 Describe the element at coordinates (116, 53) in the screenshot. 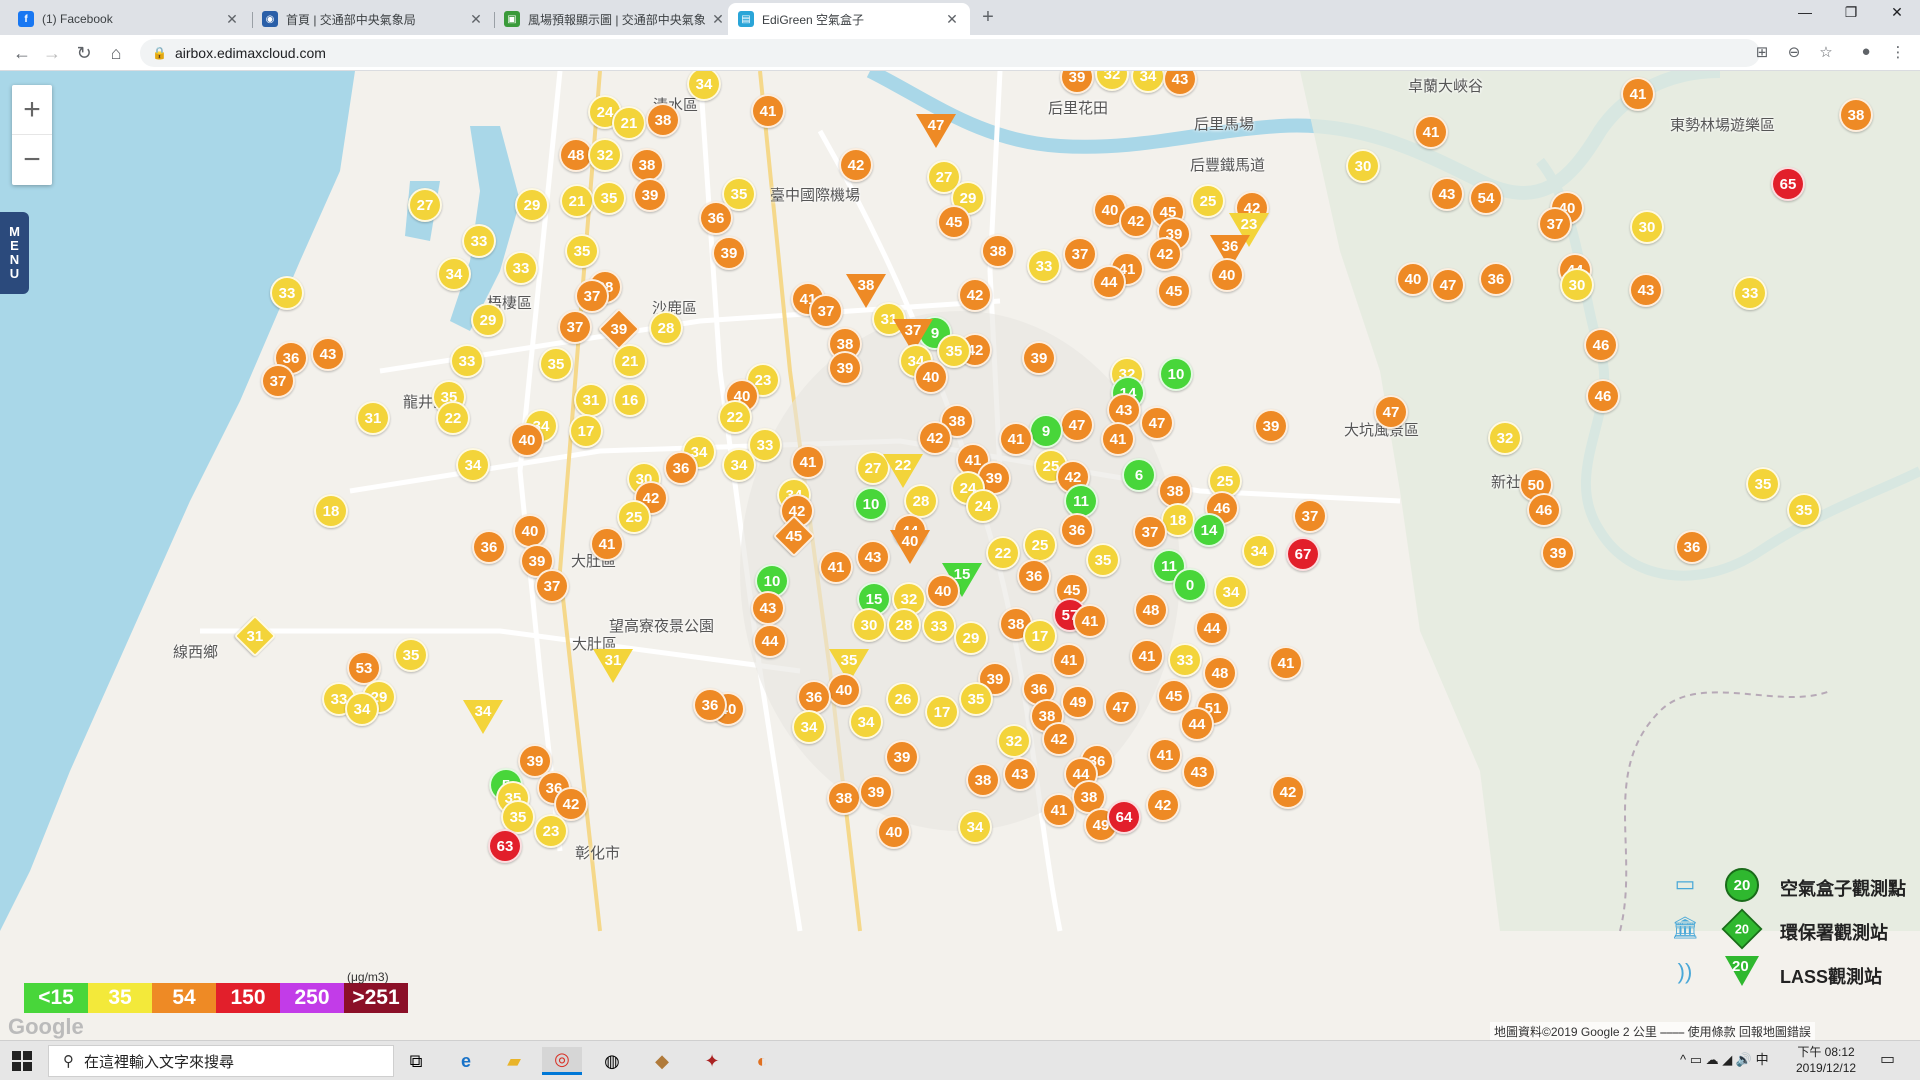

I see `home-icon: ⌂` at that location.